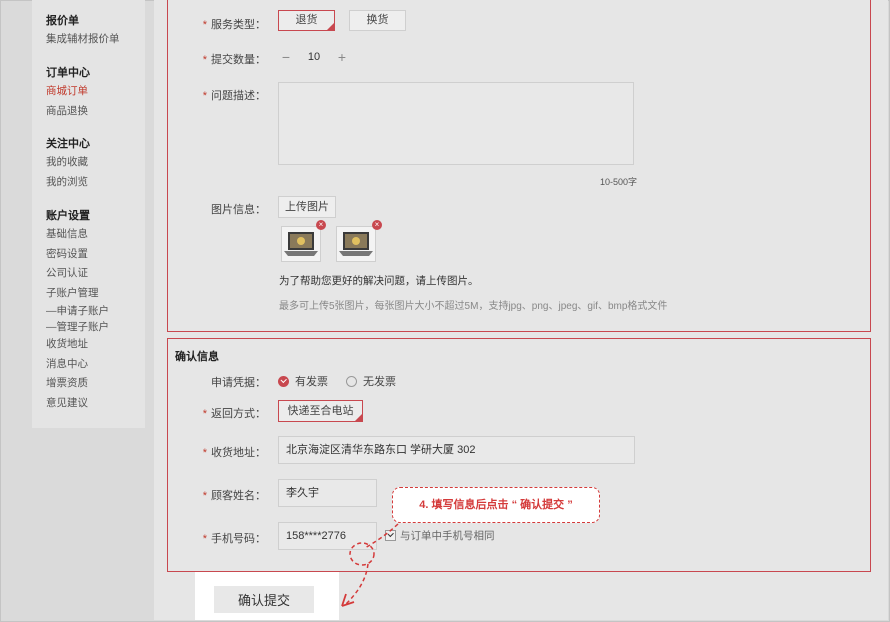  What do you see at coordinates (342, 57) in the screenshot?
I see `quantity-plus-button: +` at bounding box center [342, 57].